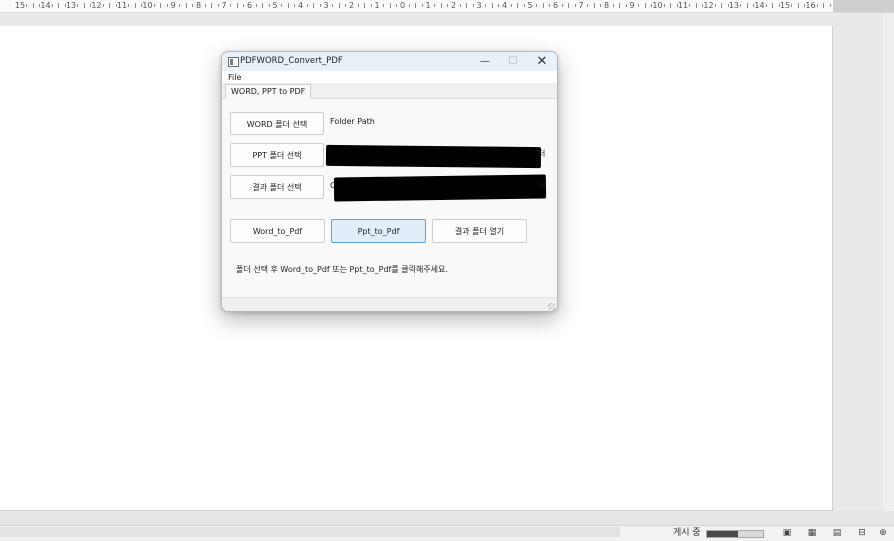 The height and width of the screenshot is (541, 894). What do you see at coordinates (551, 306) in the screenshot?
I see `resize-grip-icon` at bounding box center [551, 306].